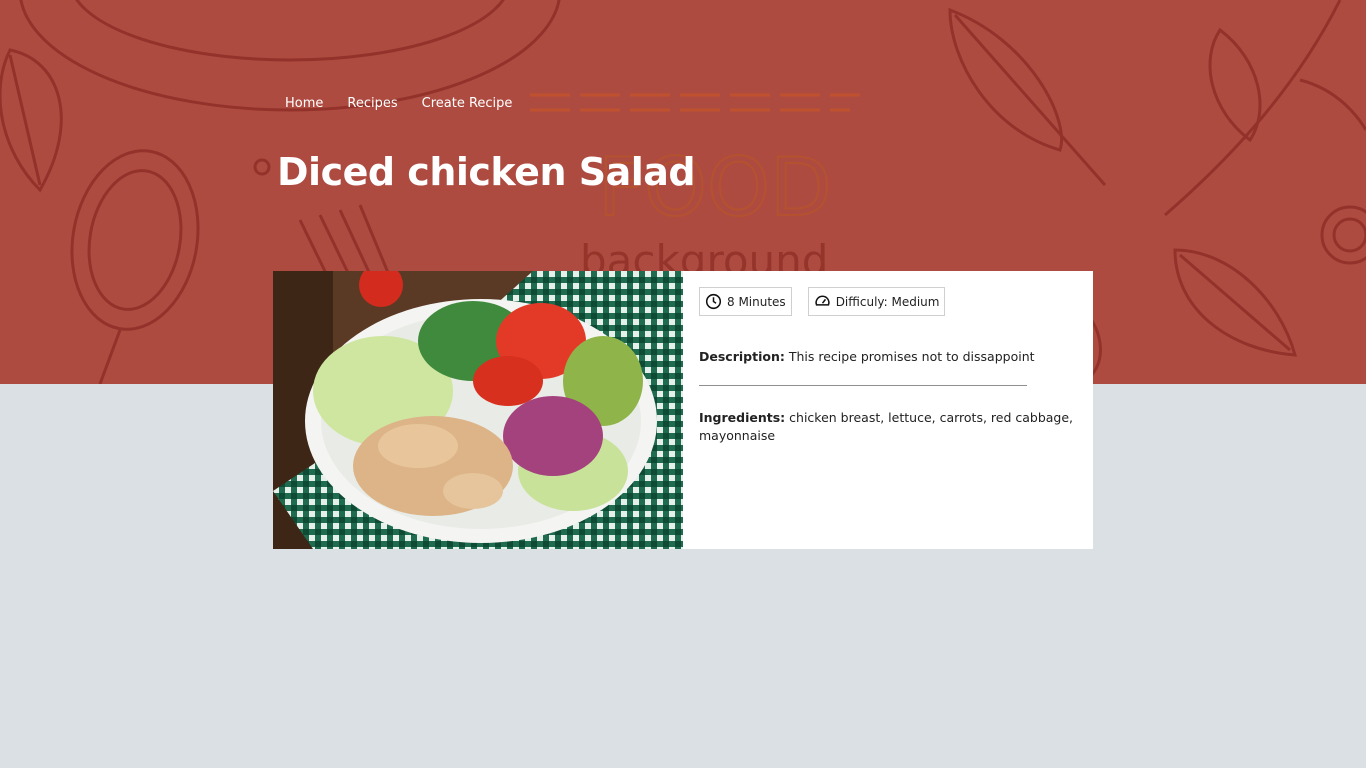  What do you see at coordinates (372, 103) in the screenshot?
I see `nav-recipes-link: Recipes` at bounding box center [372, 103].